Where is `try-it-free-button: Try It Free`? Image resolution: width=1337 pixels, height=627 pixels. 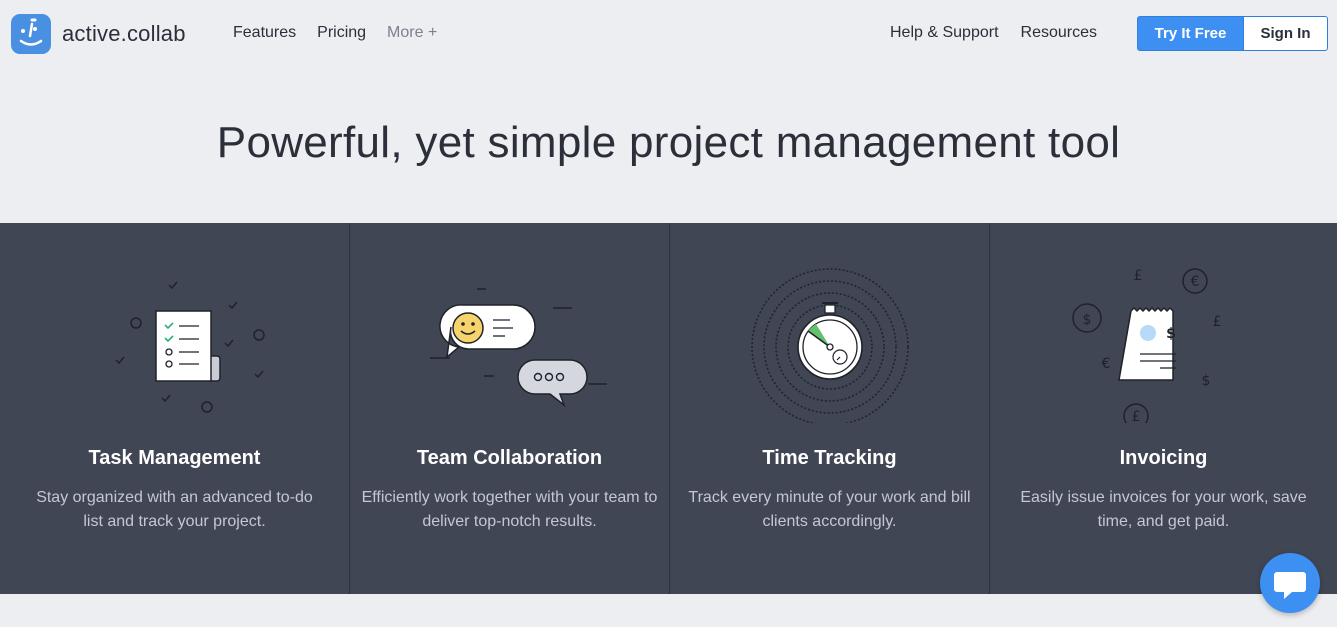
try-it-free-button: Try It Free is located at coordinates (1190, 33).